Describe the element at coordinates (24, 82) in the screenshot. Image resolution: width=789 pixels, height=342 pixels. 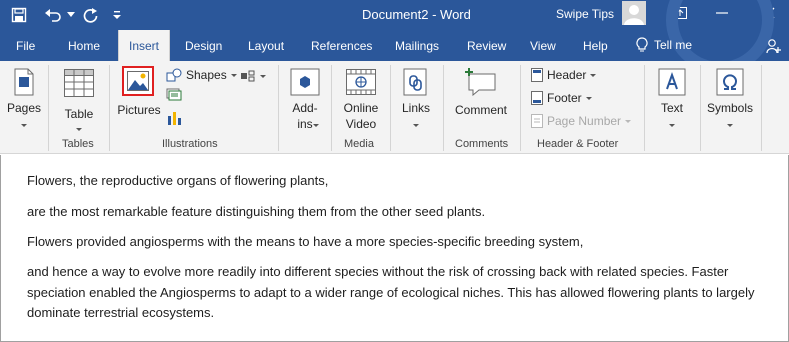
I see `pages-icon` at that location.